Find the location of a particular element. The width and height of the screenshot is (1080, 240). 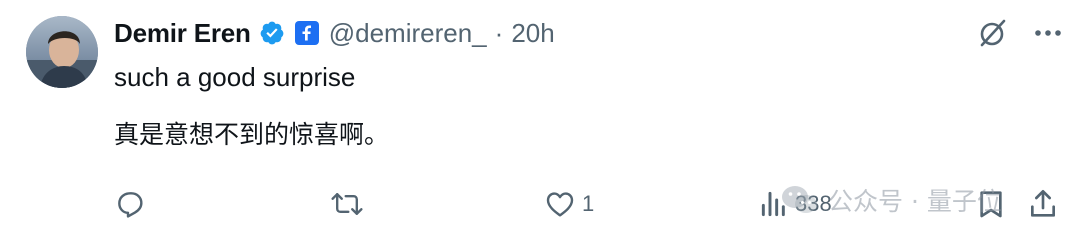

like-count: 1 is located at coordinates (588, 203).